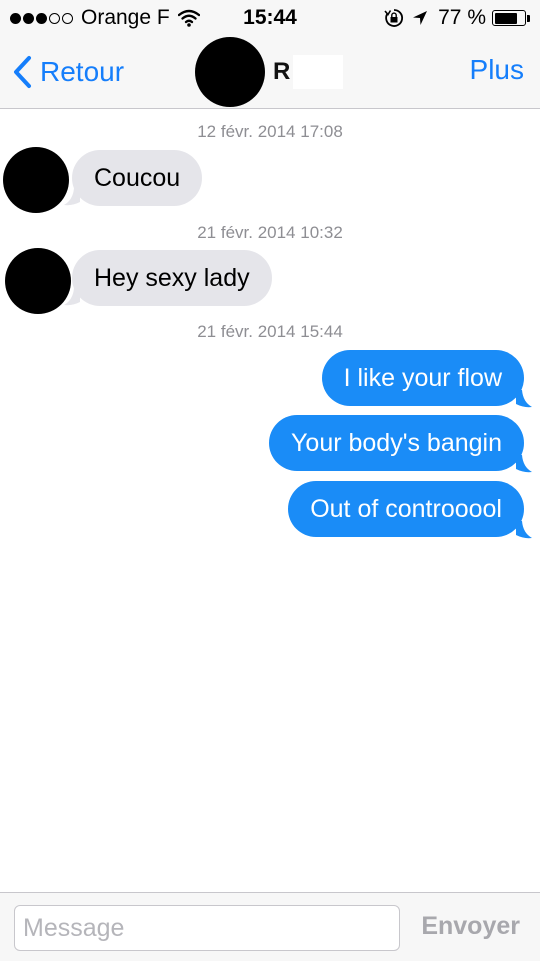 Image resolution: width=540 pixels, height=961 pixels. What do you see at coordinates (270, 131) in the screenshot?
I see `timestamp: 12 févr. 2014 17:08` at bounding box center [270, 131].